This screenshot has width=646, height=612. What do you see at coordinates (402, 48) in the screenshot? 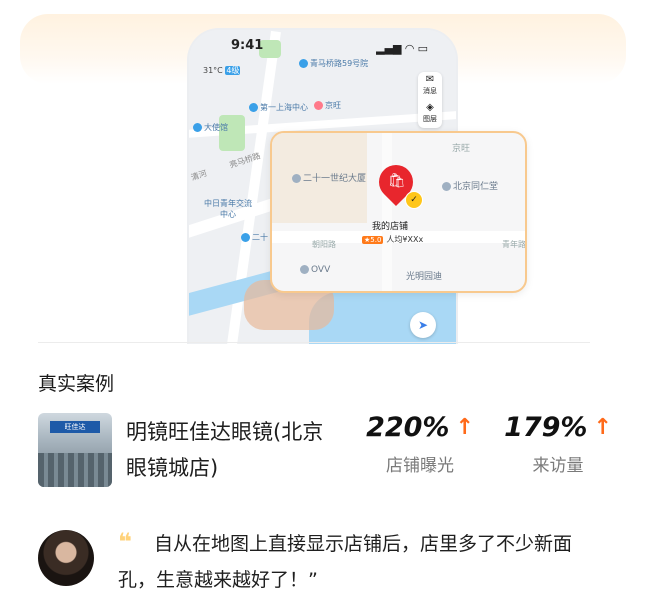
I see `signal-icons: ▂▄▆ ◠ ▭` at bounding box center [402, 48].